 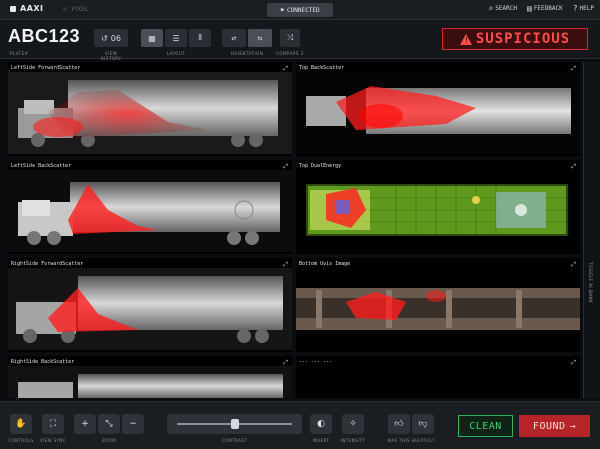 What do you see at coordinates (46, 68) in the screenshot?
I see `panel-title: LeftSide ForwardScatter` at bounding box center [46, 68].